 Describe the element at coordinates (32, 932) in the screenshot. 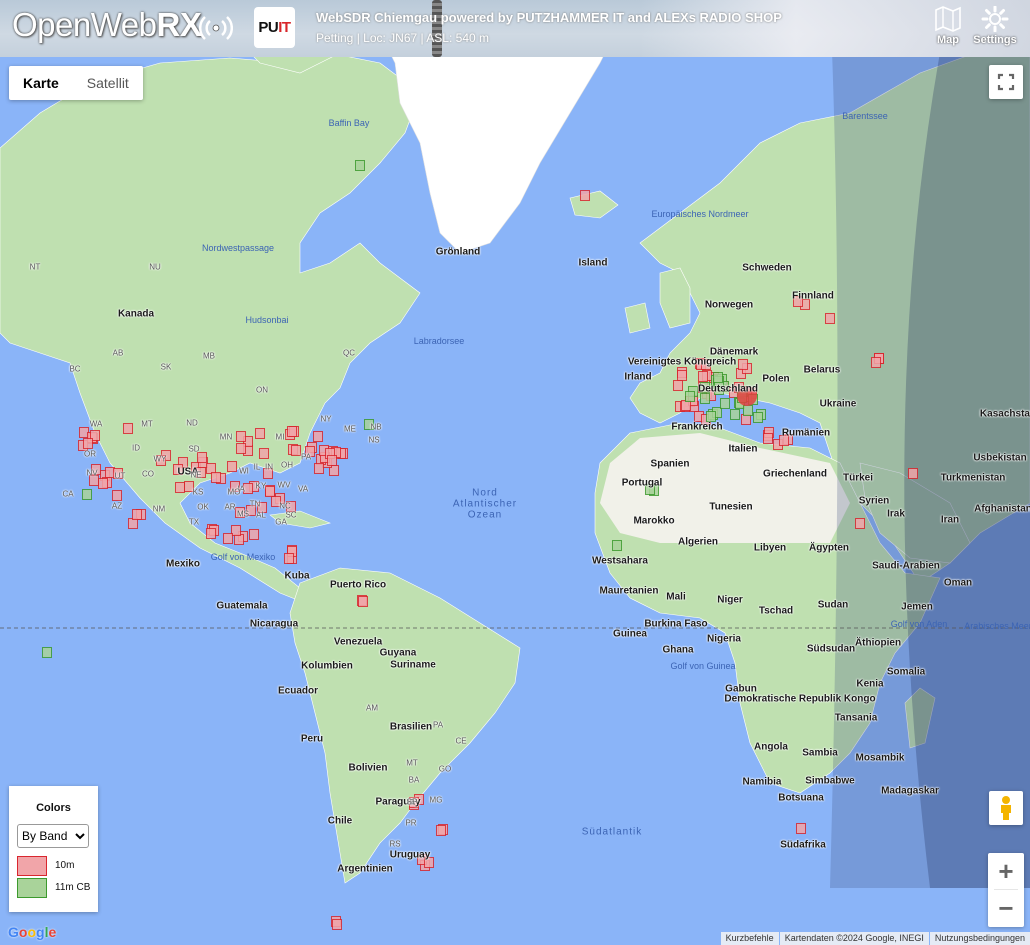

I see `google-logo: Google` at that location.